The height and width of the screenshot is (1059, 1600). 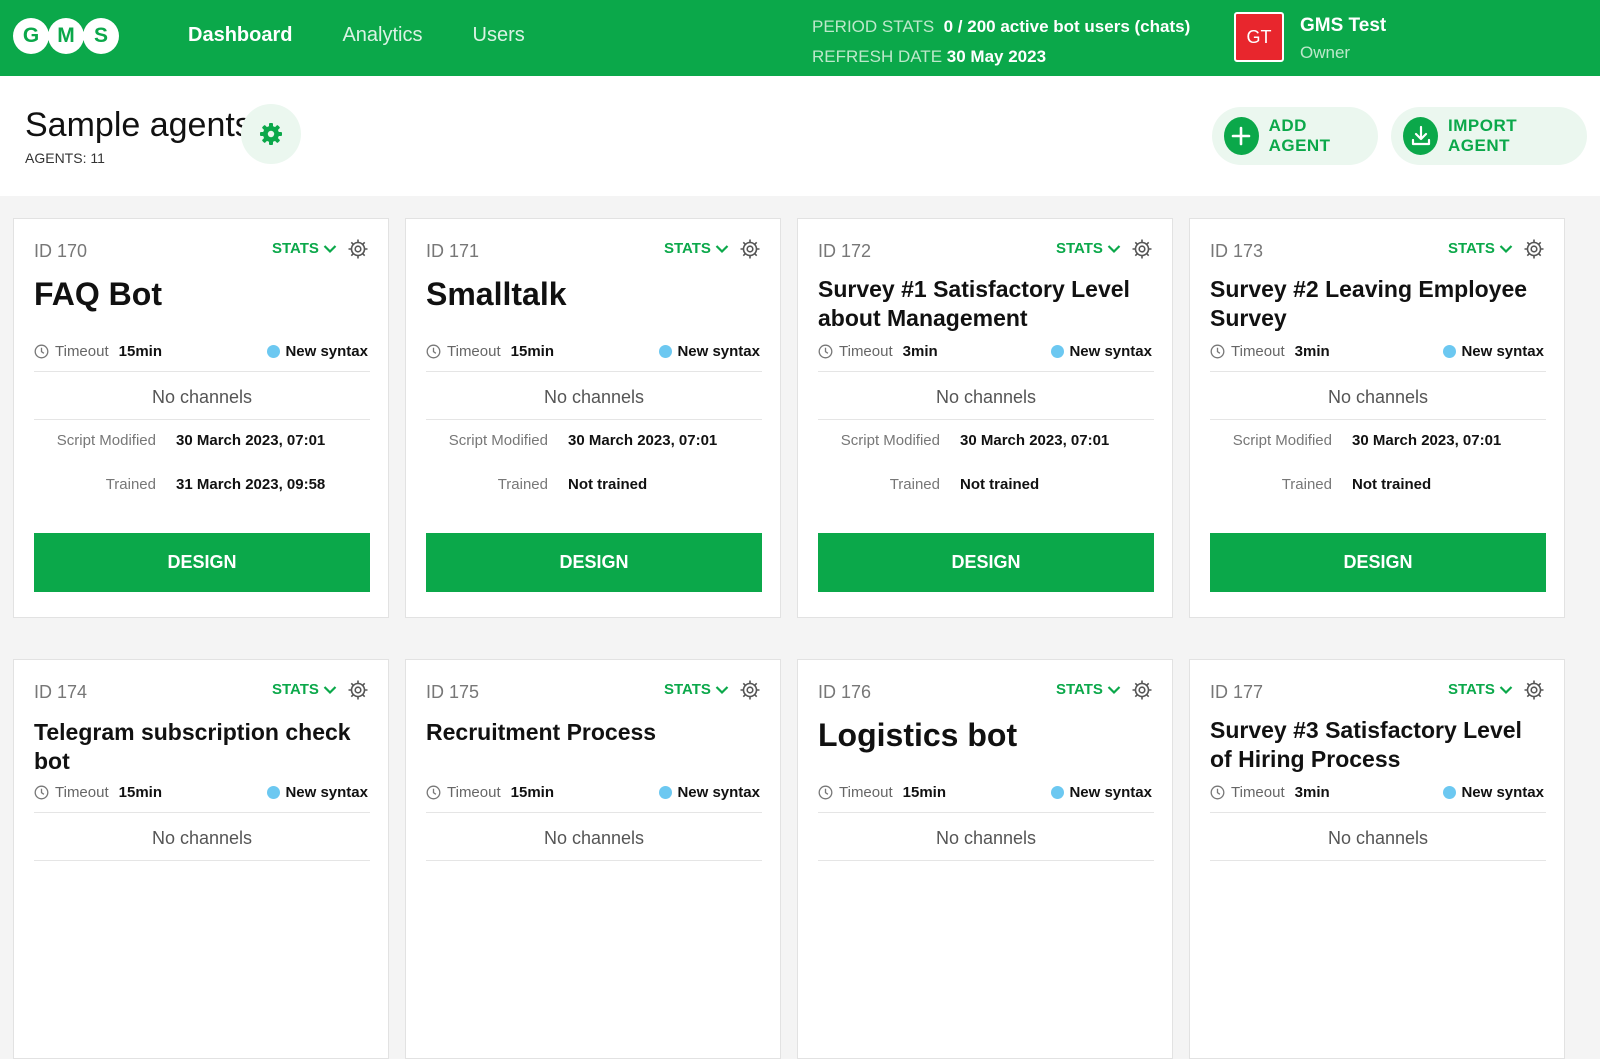 What do you see at coordinates (1343, 39) in the screenshot?
I see `user-info: GMS Test Owner` at bounding box center [1343, 39].